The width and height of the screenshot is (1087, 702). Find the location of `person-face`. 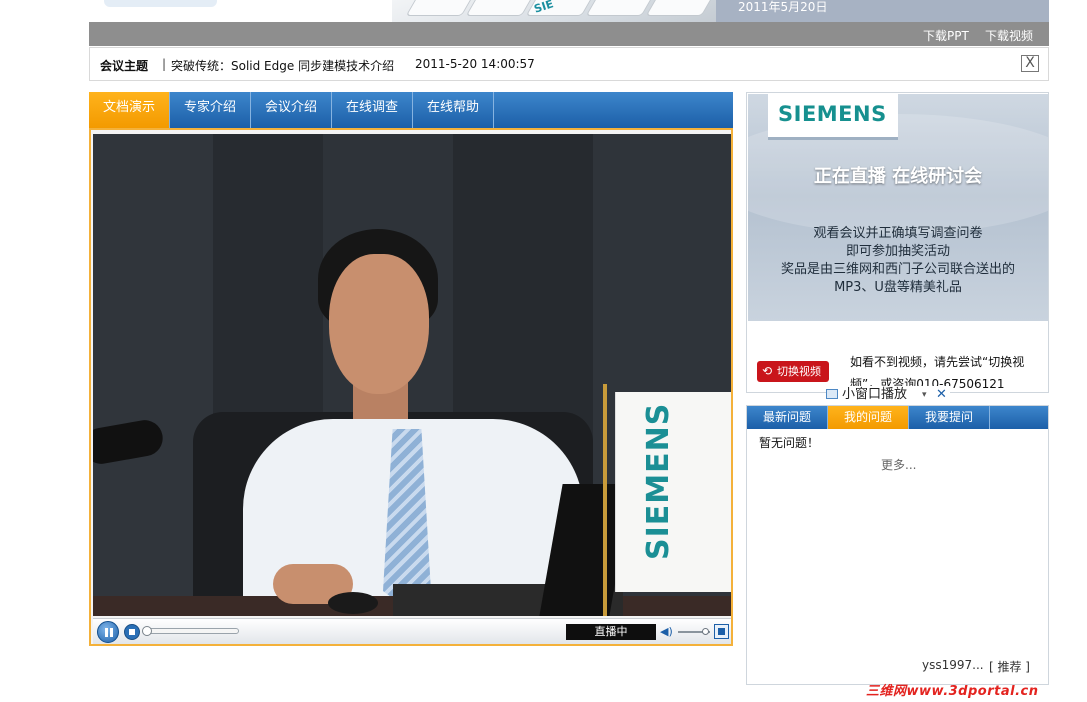

person-face is located at coordinates (379, 324).